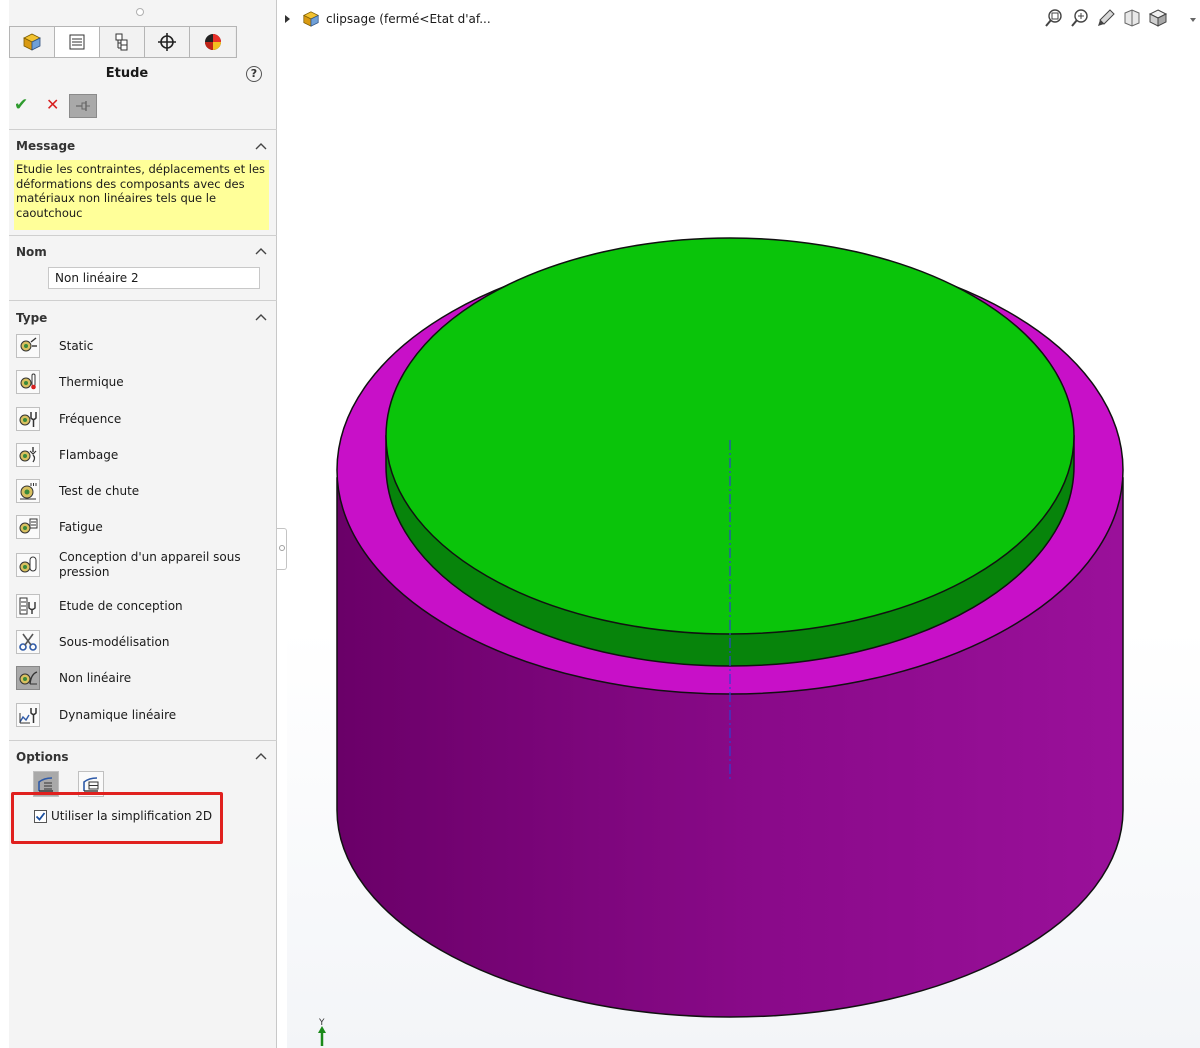  Describe the element at coordinates (282, 549) in the screenshot. I see `panel-splitter-handle` at that location.